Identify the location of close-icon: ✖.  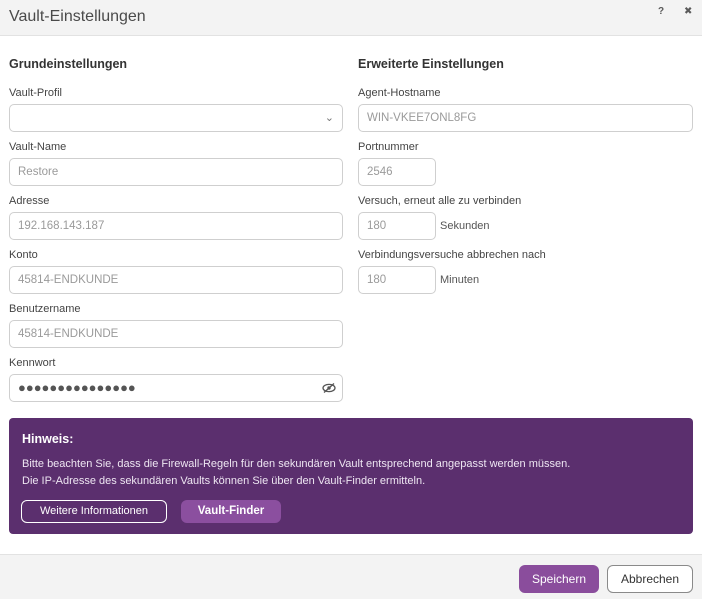
(688, 11).